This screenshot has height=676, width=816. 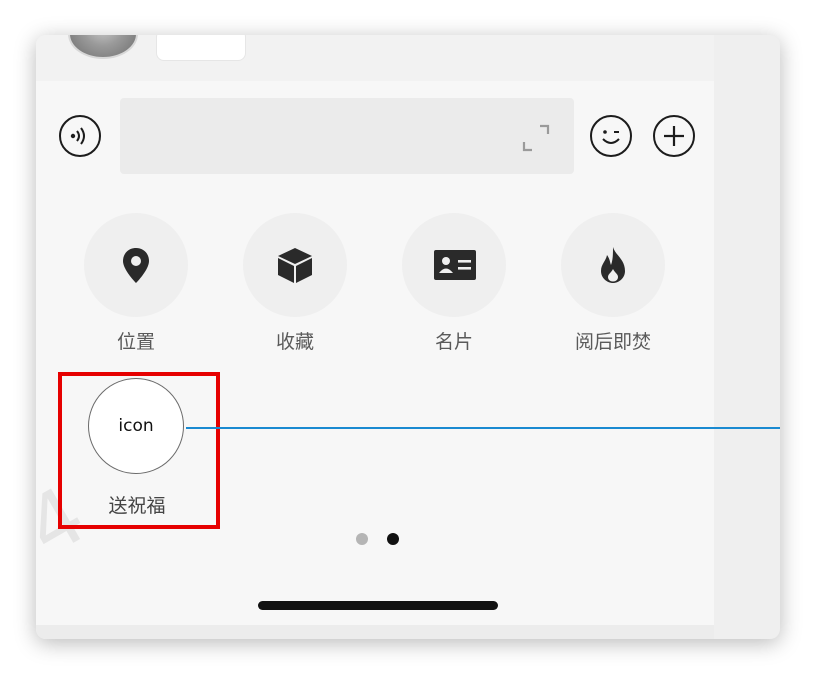 I want to click on page-dot-2-active, so click(x=393, y=539).